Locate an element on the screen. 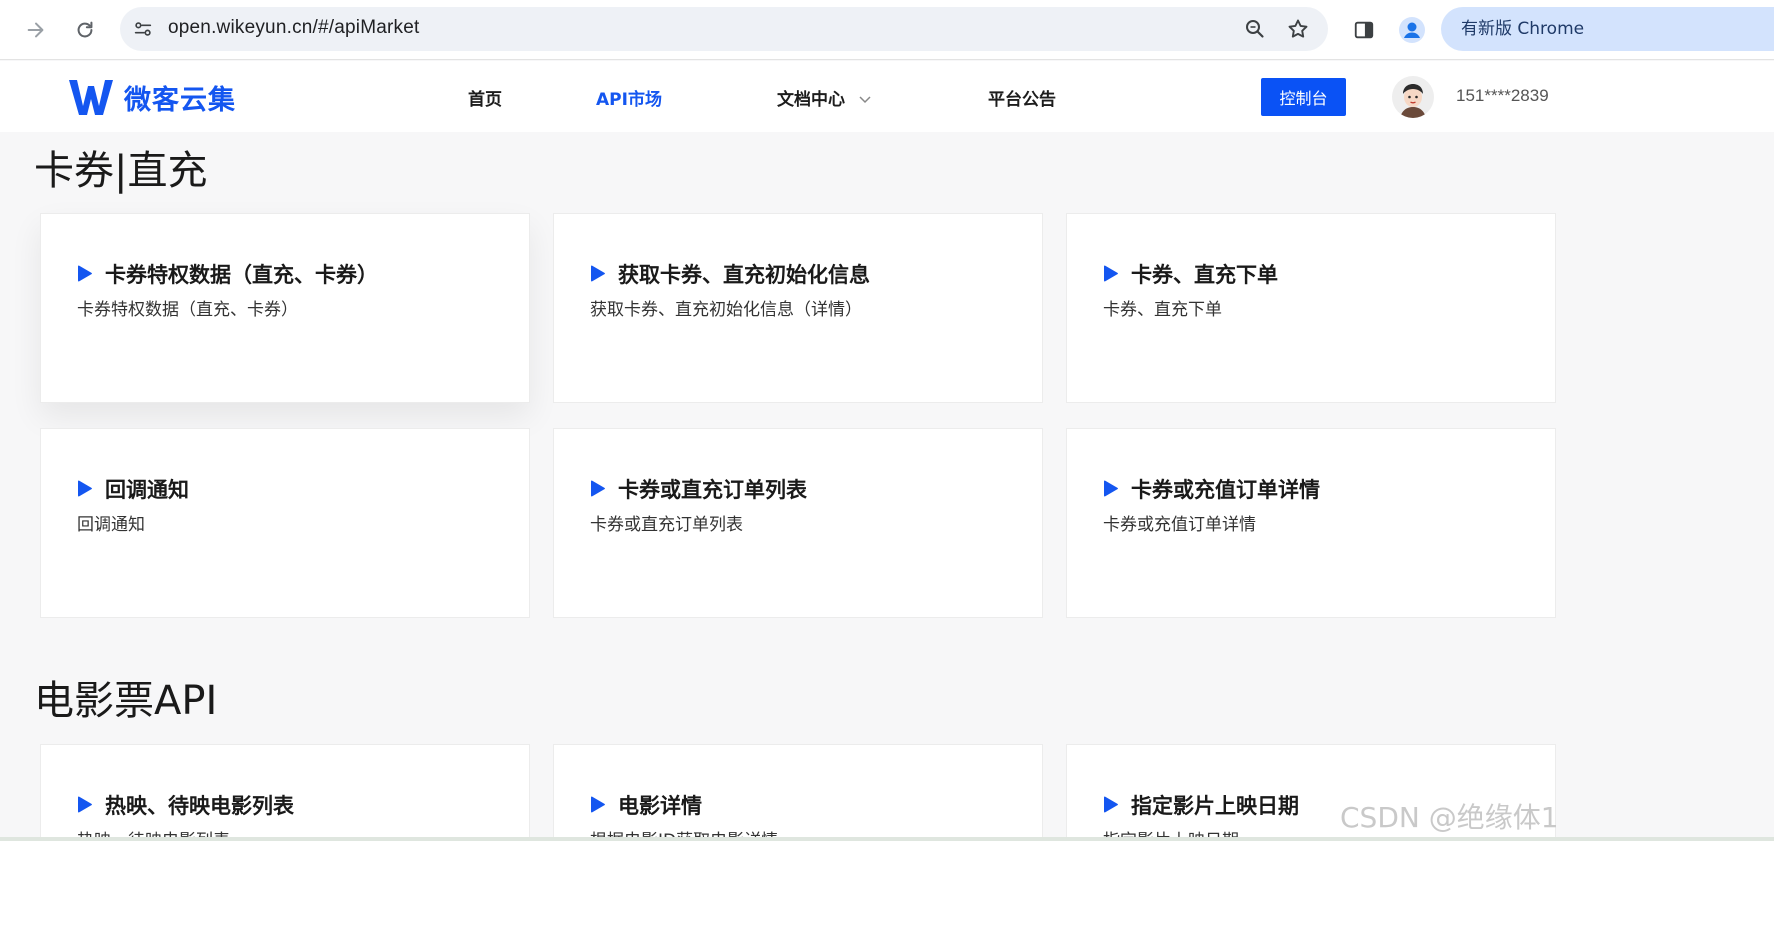  card-title-text: 热映、待映电影列表 is located at coordinates (199, 806).